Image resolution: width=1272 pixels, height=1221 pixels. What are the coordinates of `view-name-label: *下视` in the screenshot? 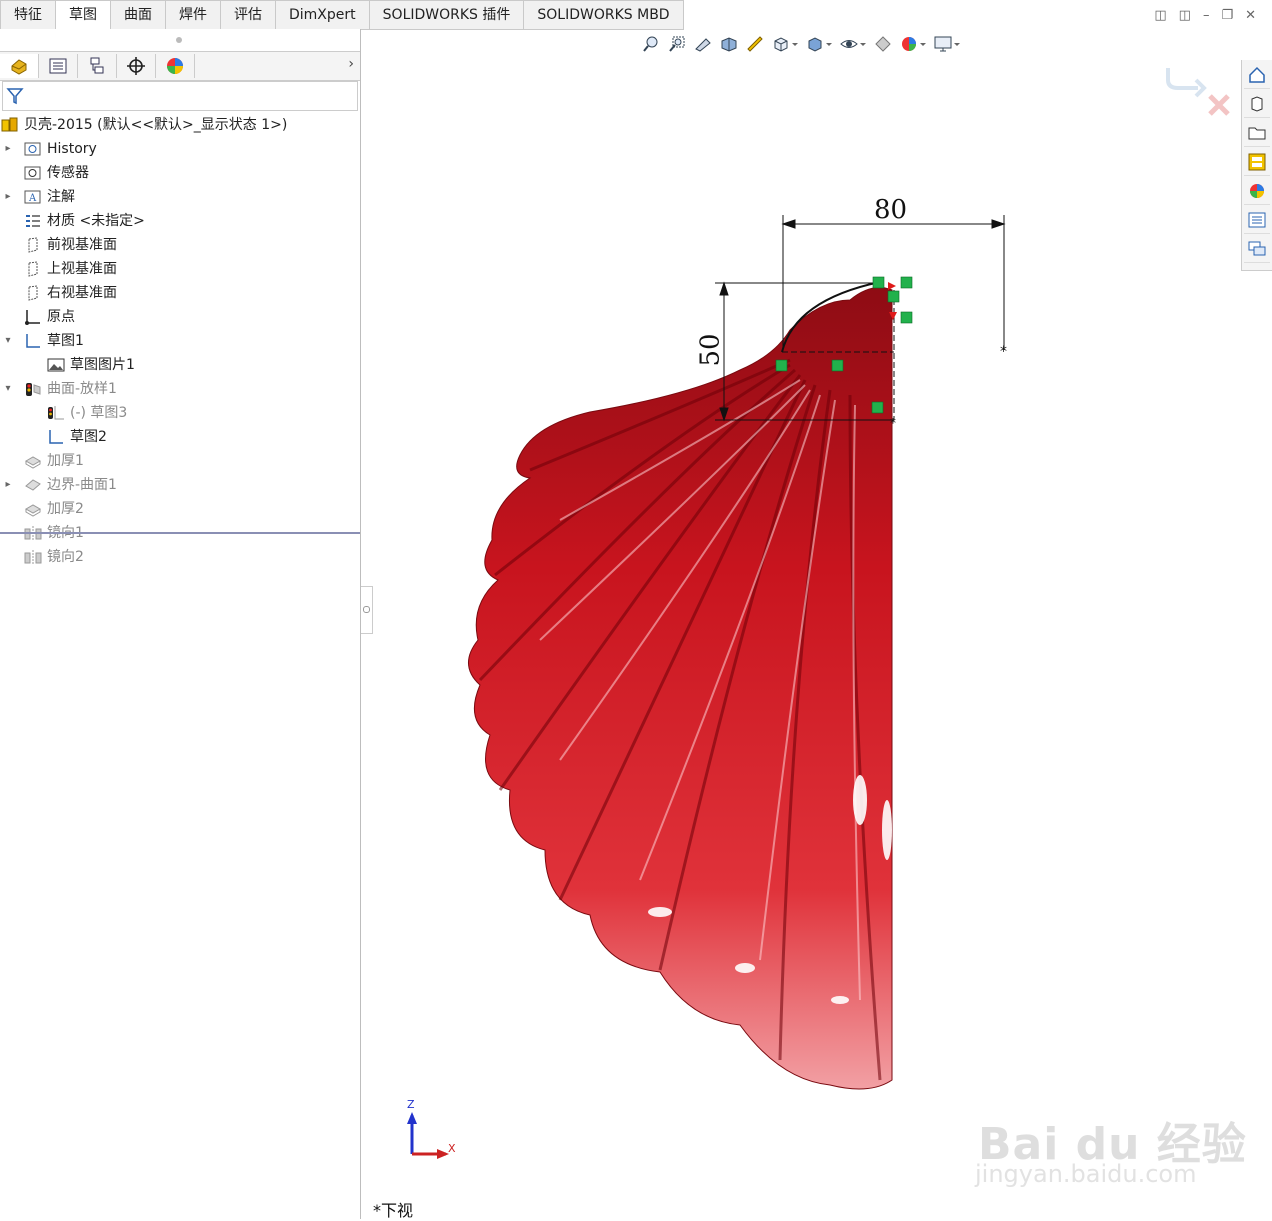 It's located at (393, 1210).